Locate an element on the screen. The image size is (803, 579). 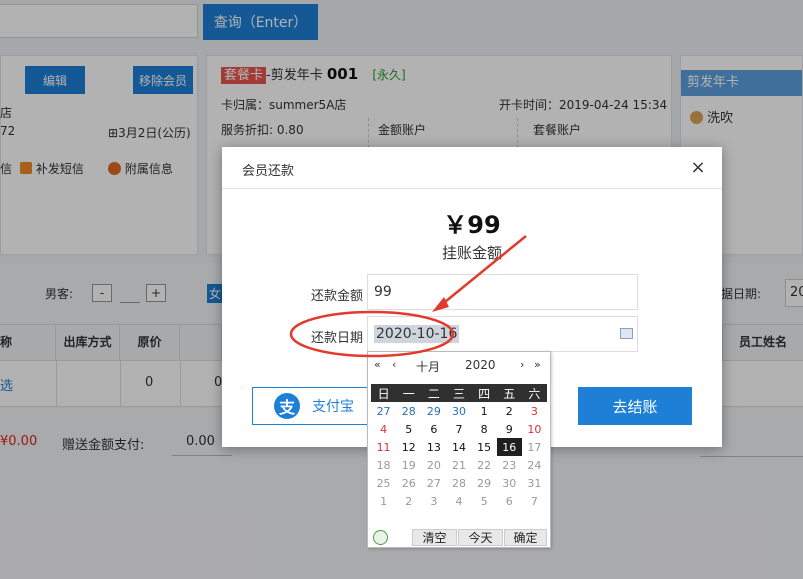
alipay-button: 支 支付宝 is located at coordinates (311, 406).